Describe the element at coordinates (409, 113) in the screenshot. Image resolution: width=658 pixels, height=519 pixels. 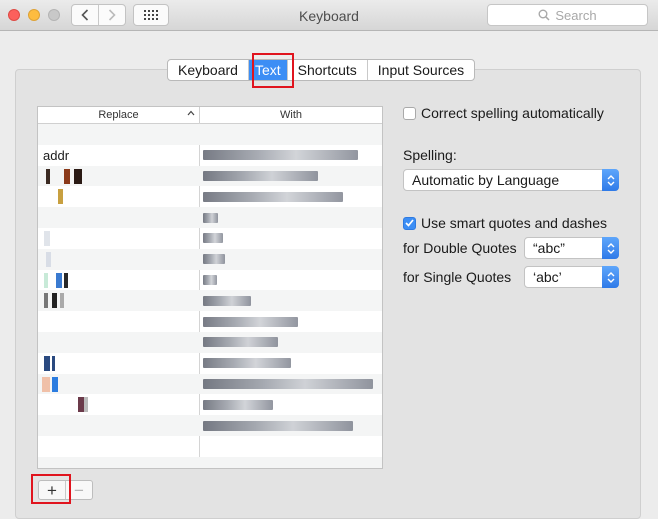
I see `correct-spelling-checkbox` at that location.